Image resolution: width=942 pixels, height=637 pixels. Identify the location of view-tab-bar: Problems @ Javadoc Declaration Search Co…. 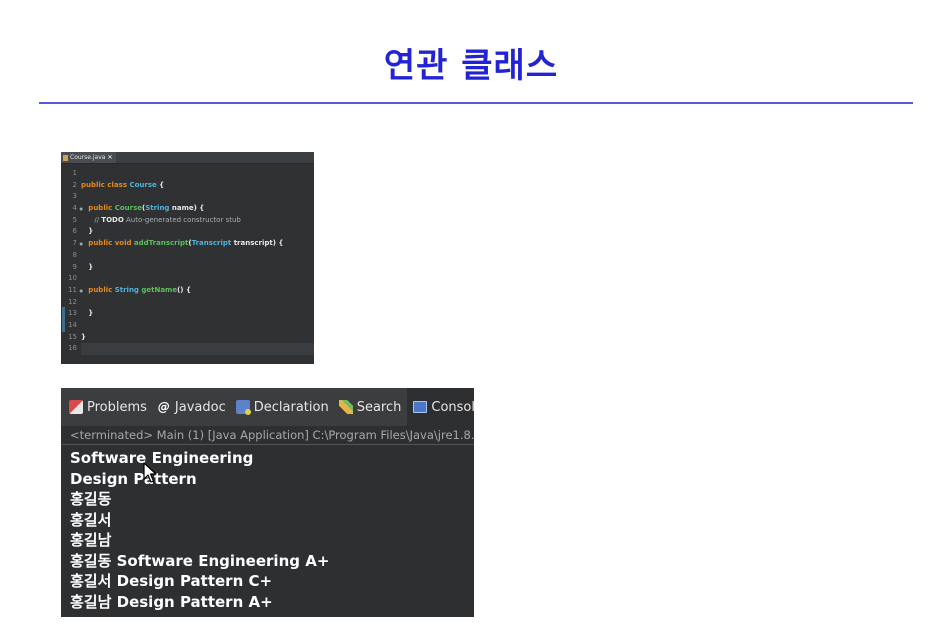
(267, 407).